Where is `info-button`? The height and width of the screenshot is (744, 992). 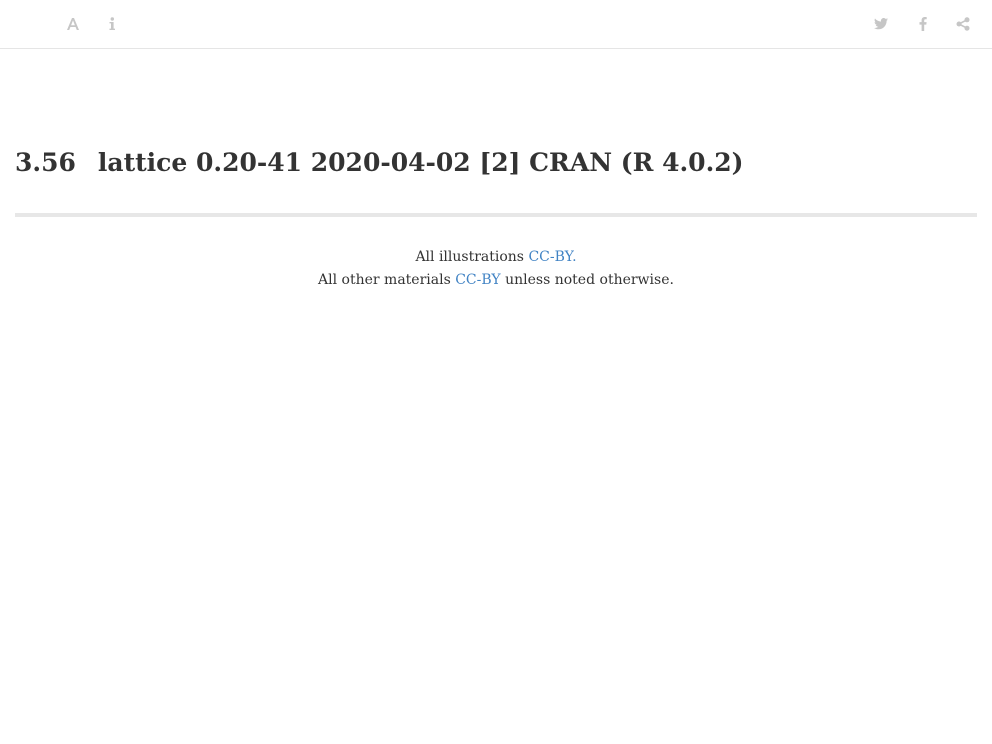
info-button is located at coordinates (112, 24).